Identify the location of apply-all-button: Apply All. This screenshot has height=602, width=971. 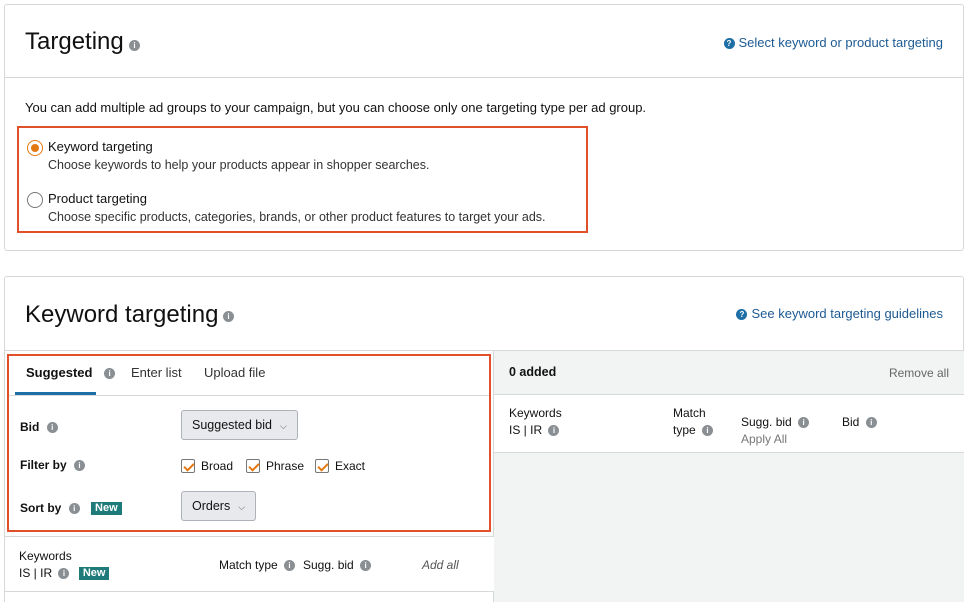
(764, 439).